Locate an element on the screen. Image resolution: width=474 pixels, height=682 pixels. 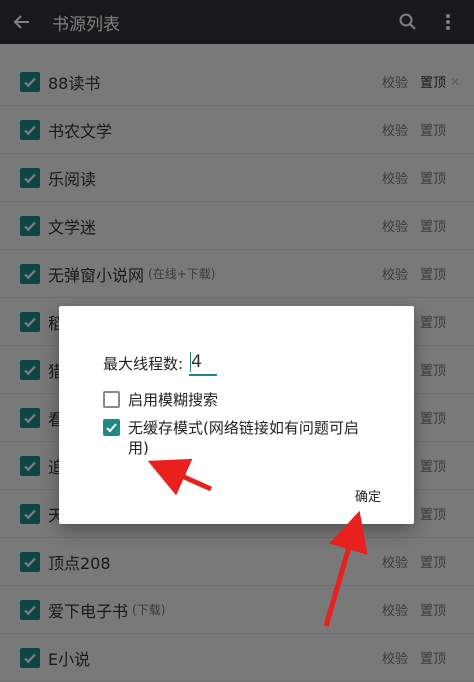
thread-count-input: 4 is located at coordinates (203, 363).